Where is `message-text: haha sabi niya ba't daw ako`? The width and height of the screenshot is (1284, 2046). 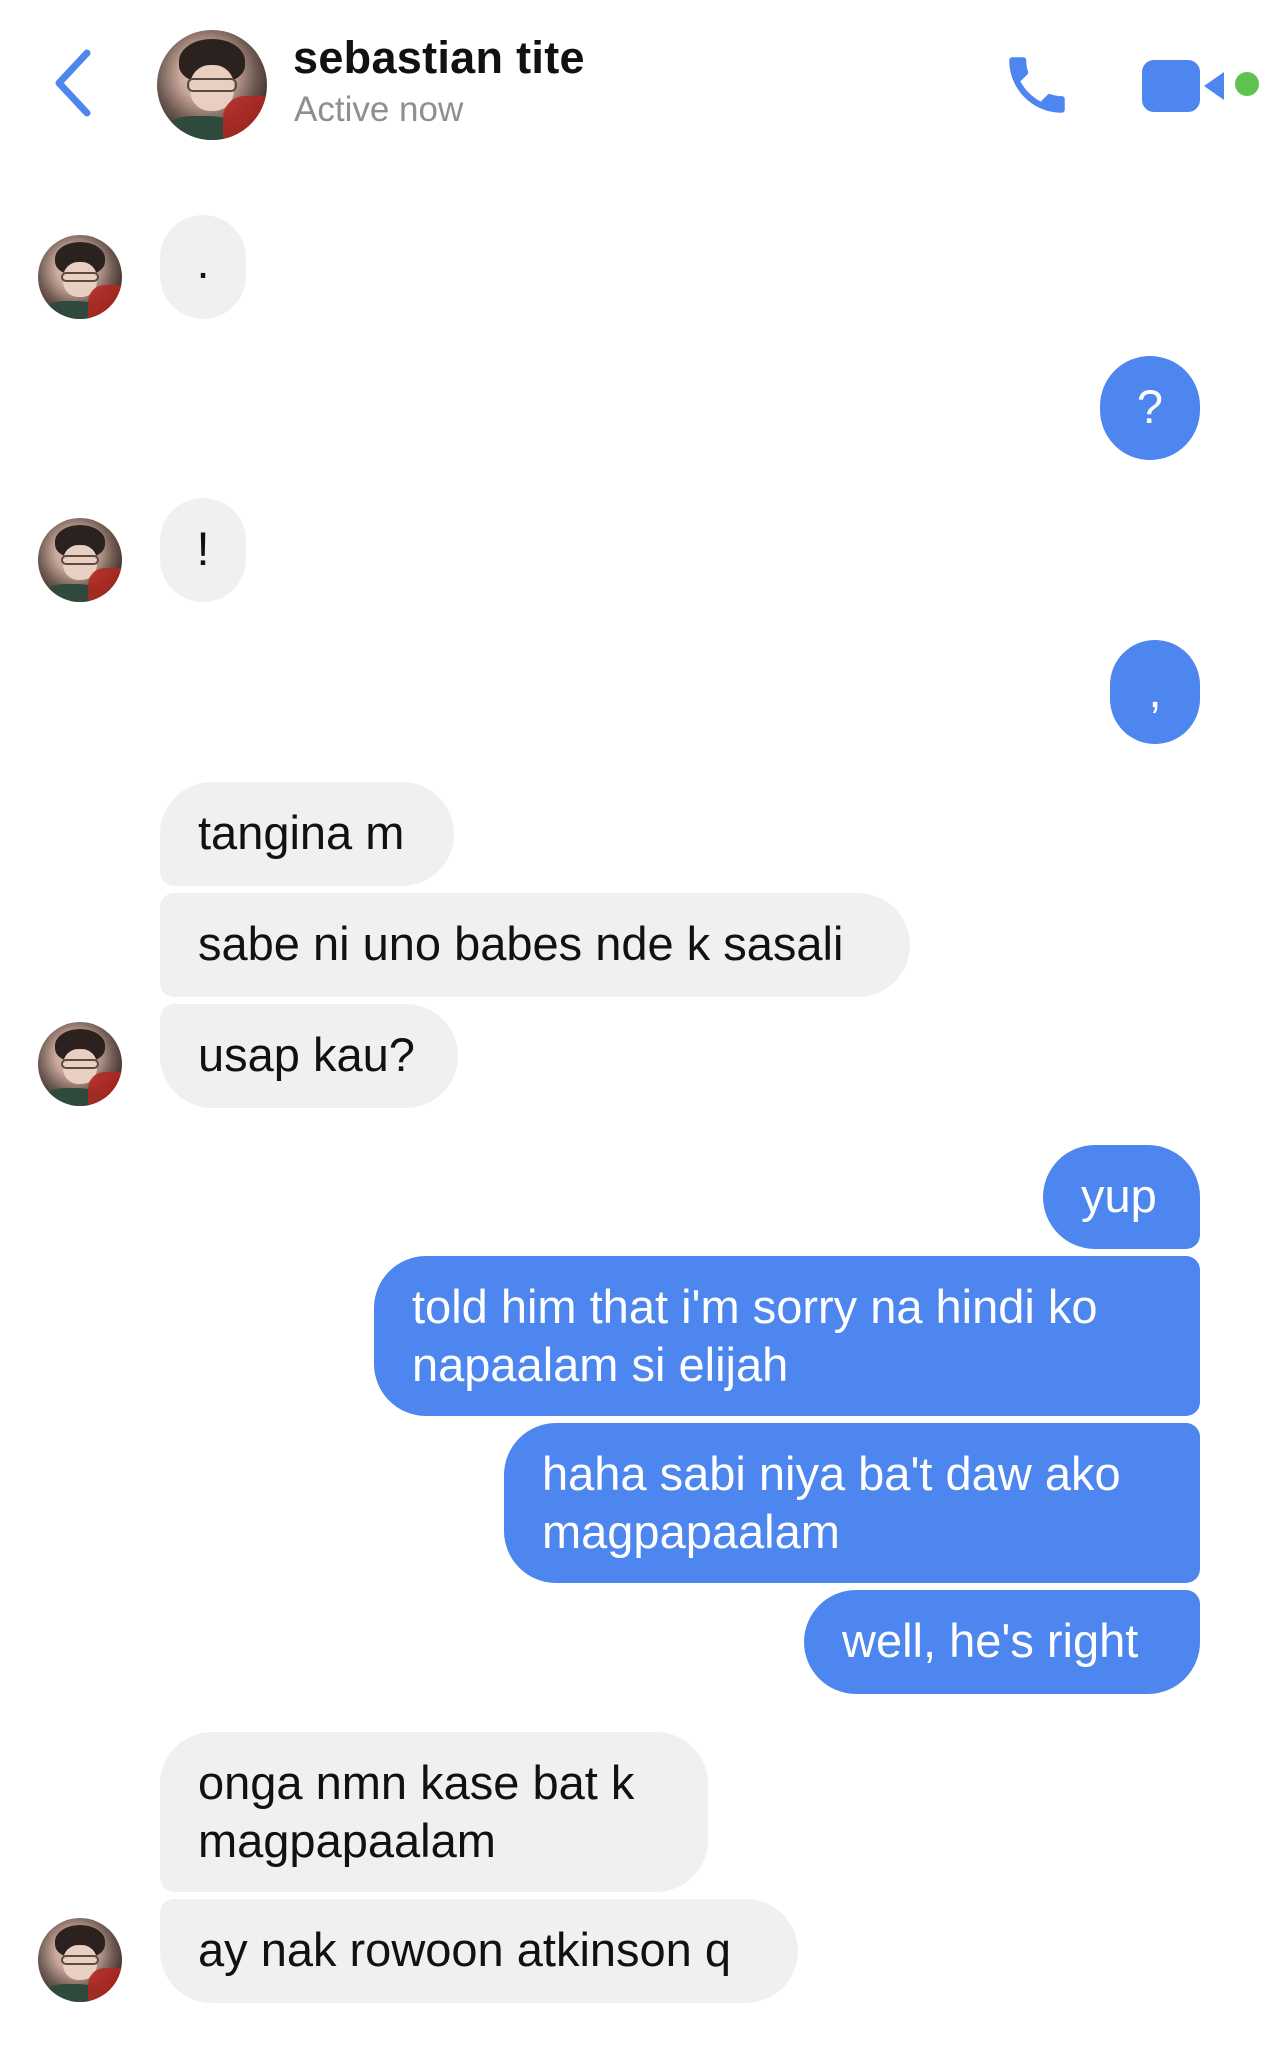 message-text: haha sabi niya ba't daw ako is located at coordinates (831, 1473).